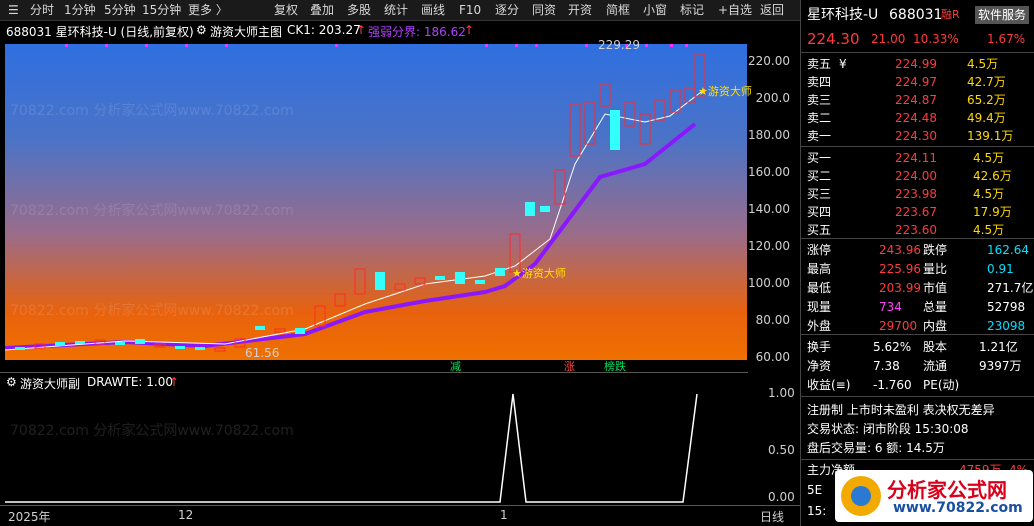  I want to click on stat-key: 涨停, so click(819, 250).